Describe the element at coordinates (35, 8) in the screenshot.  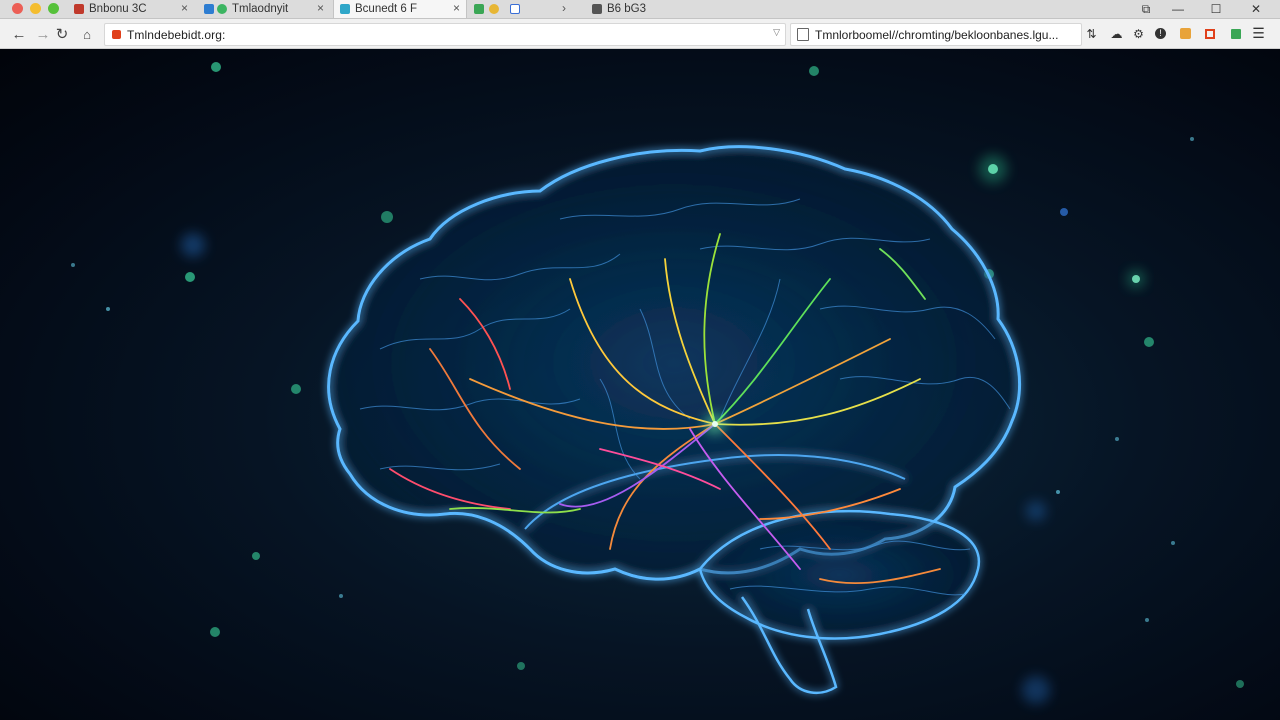
I see `minimize-window-button` at that location.